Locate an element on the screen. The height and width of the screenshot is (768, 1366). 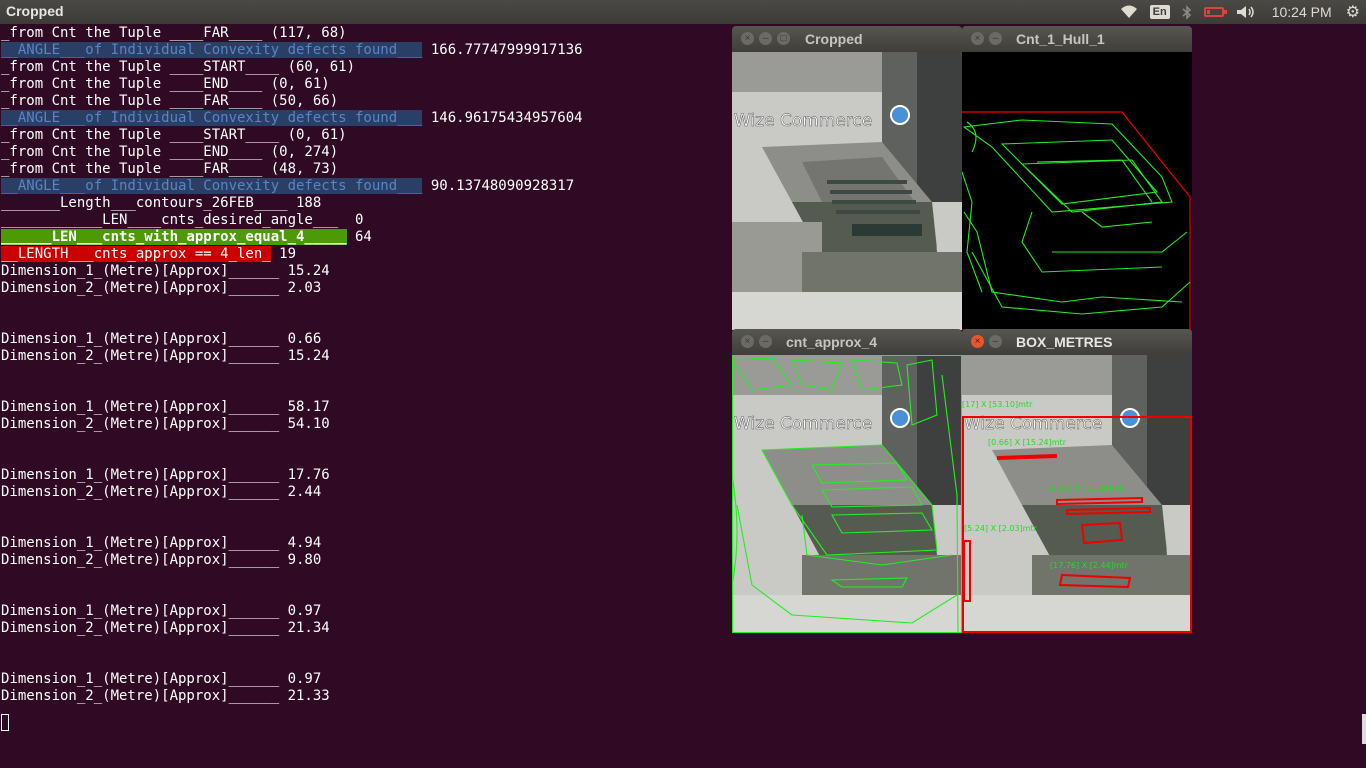
terminal-line: _from Cnt the Tuple ____FAR____ (50, 66) is located at coordinates (169, 101).